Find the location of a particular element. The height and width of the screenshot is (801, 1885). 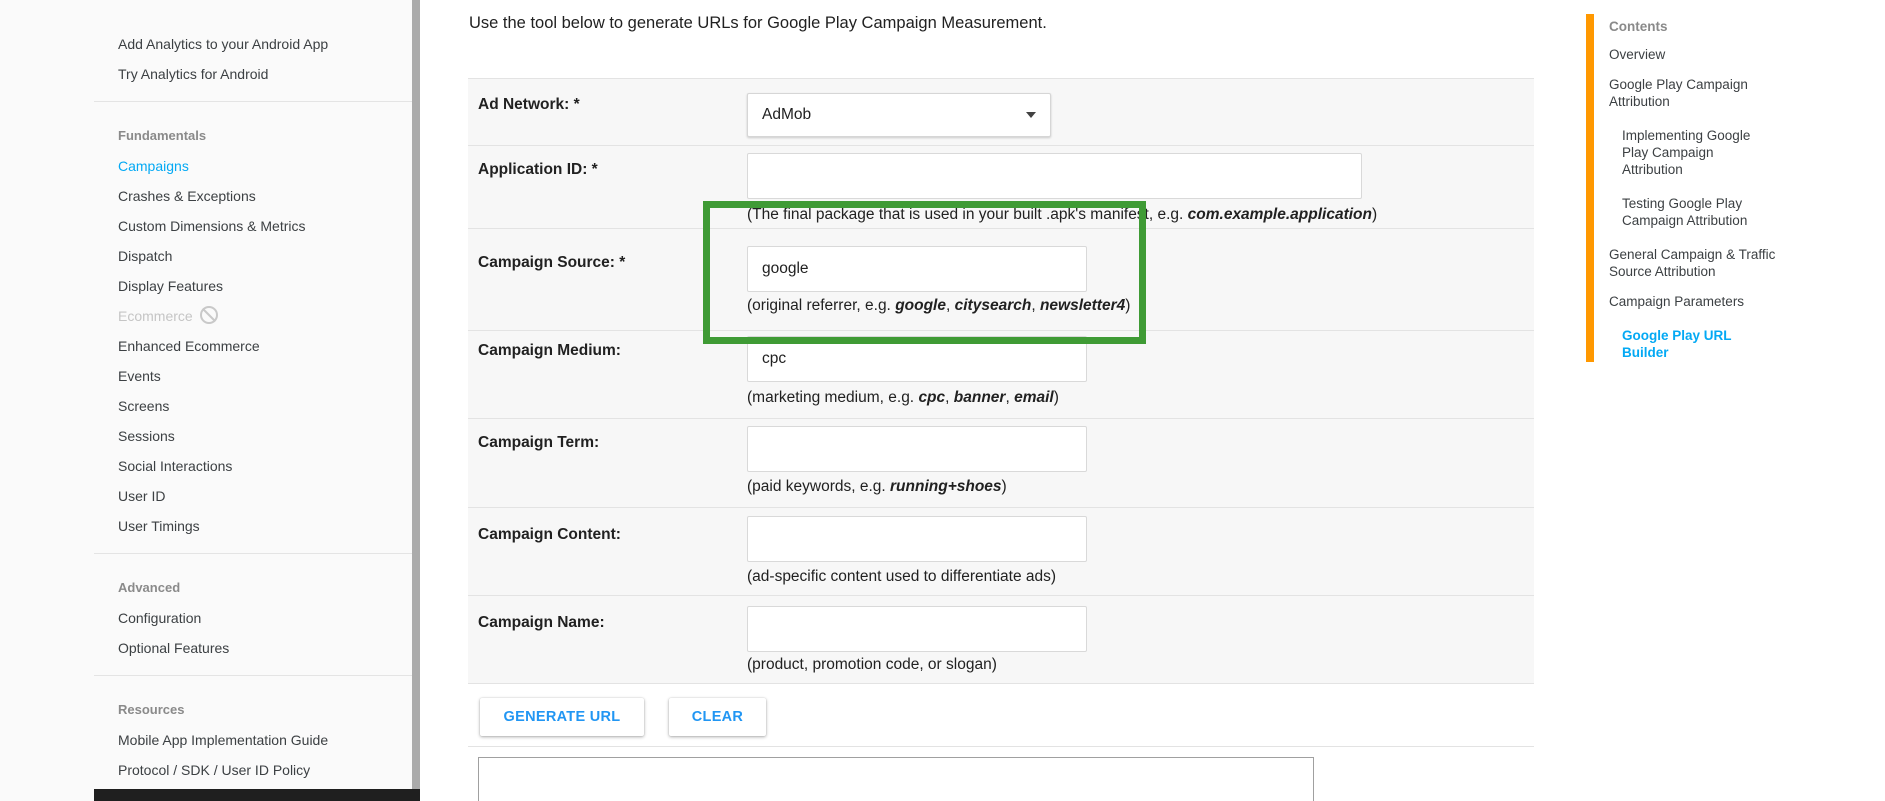

hint-example-text: email is located at coordinates (1034, 397).